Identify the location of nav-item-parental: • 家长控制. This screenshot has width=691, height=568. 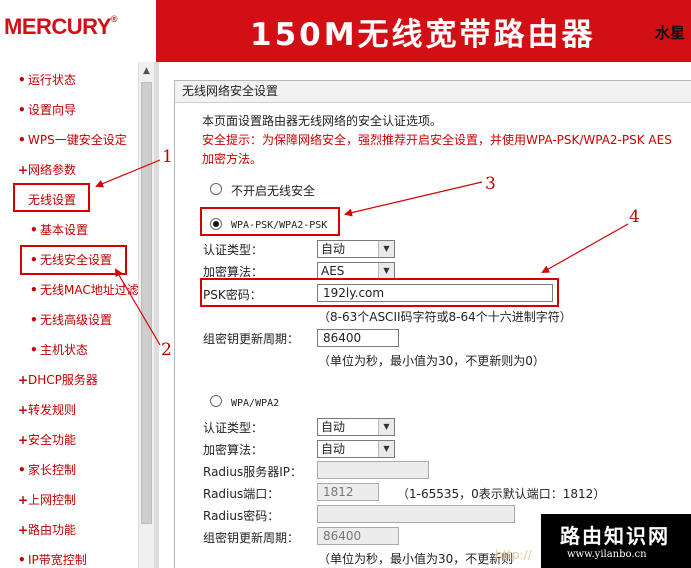
(87, 470).